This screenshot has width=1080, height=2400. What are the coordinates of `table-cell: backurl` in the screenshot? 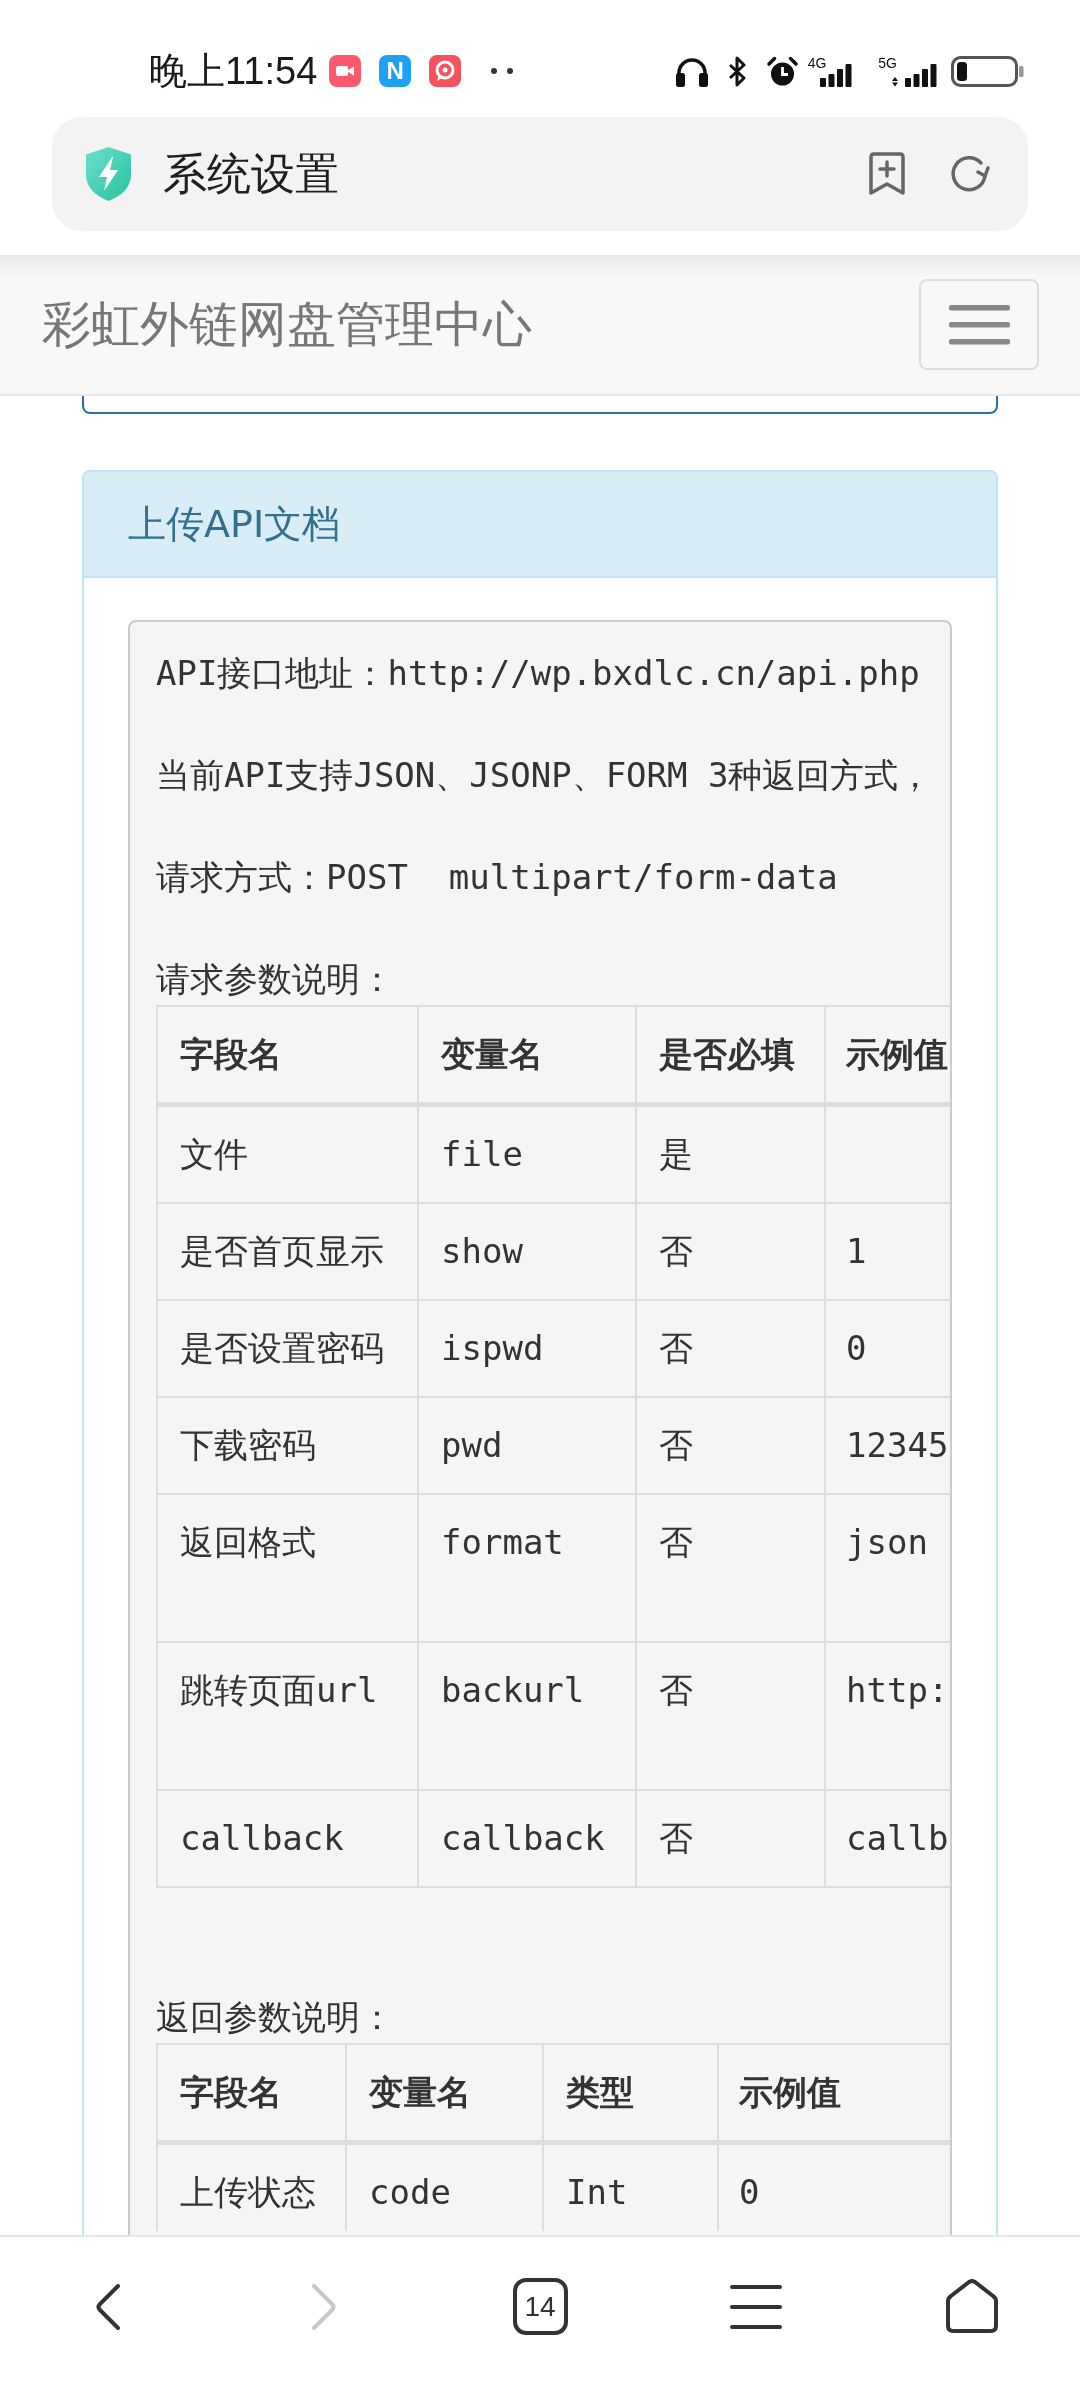 It's located at (527, 1716).